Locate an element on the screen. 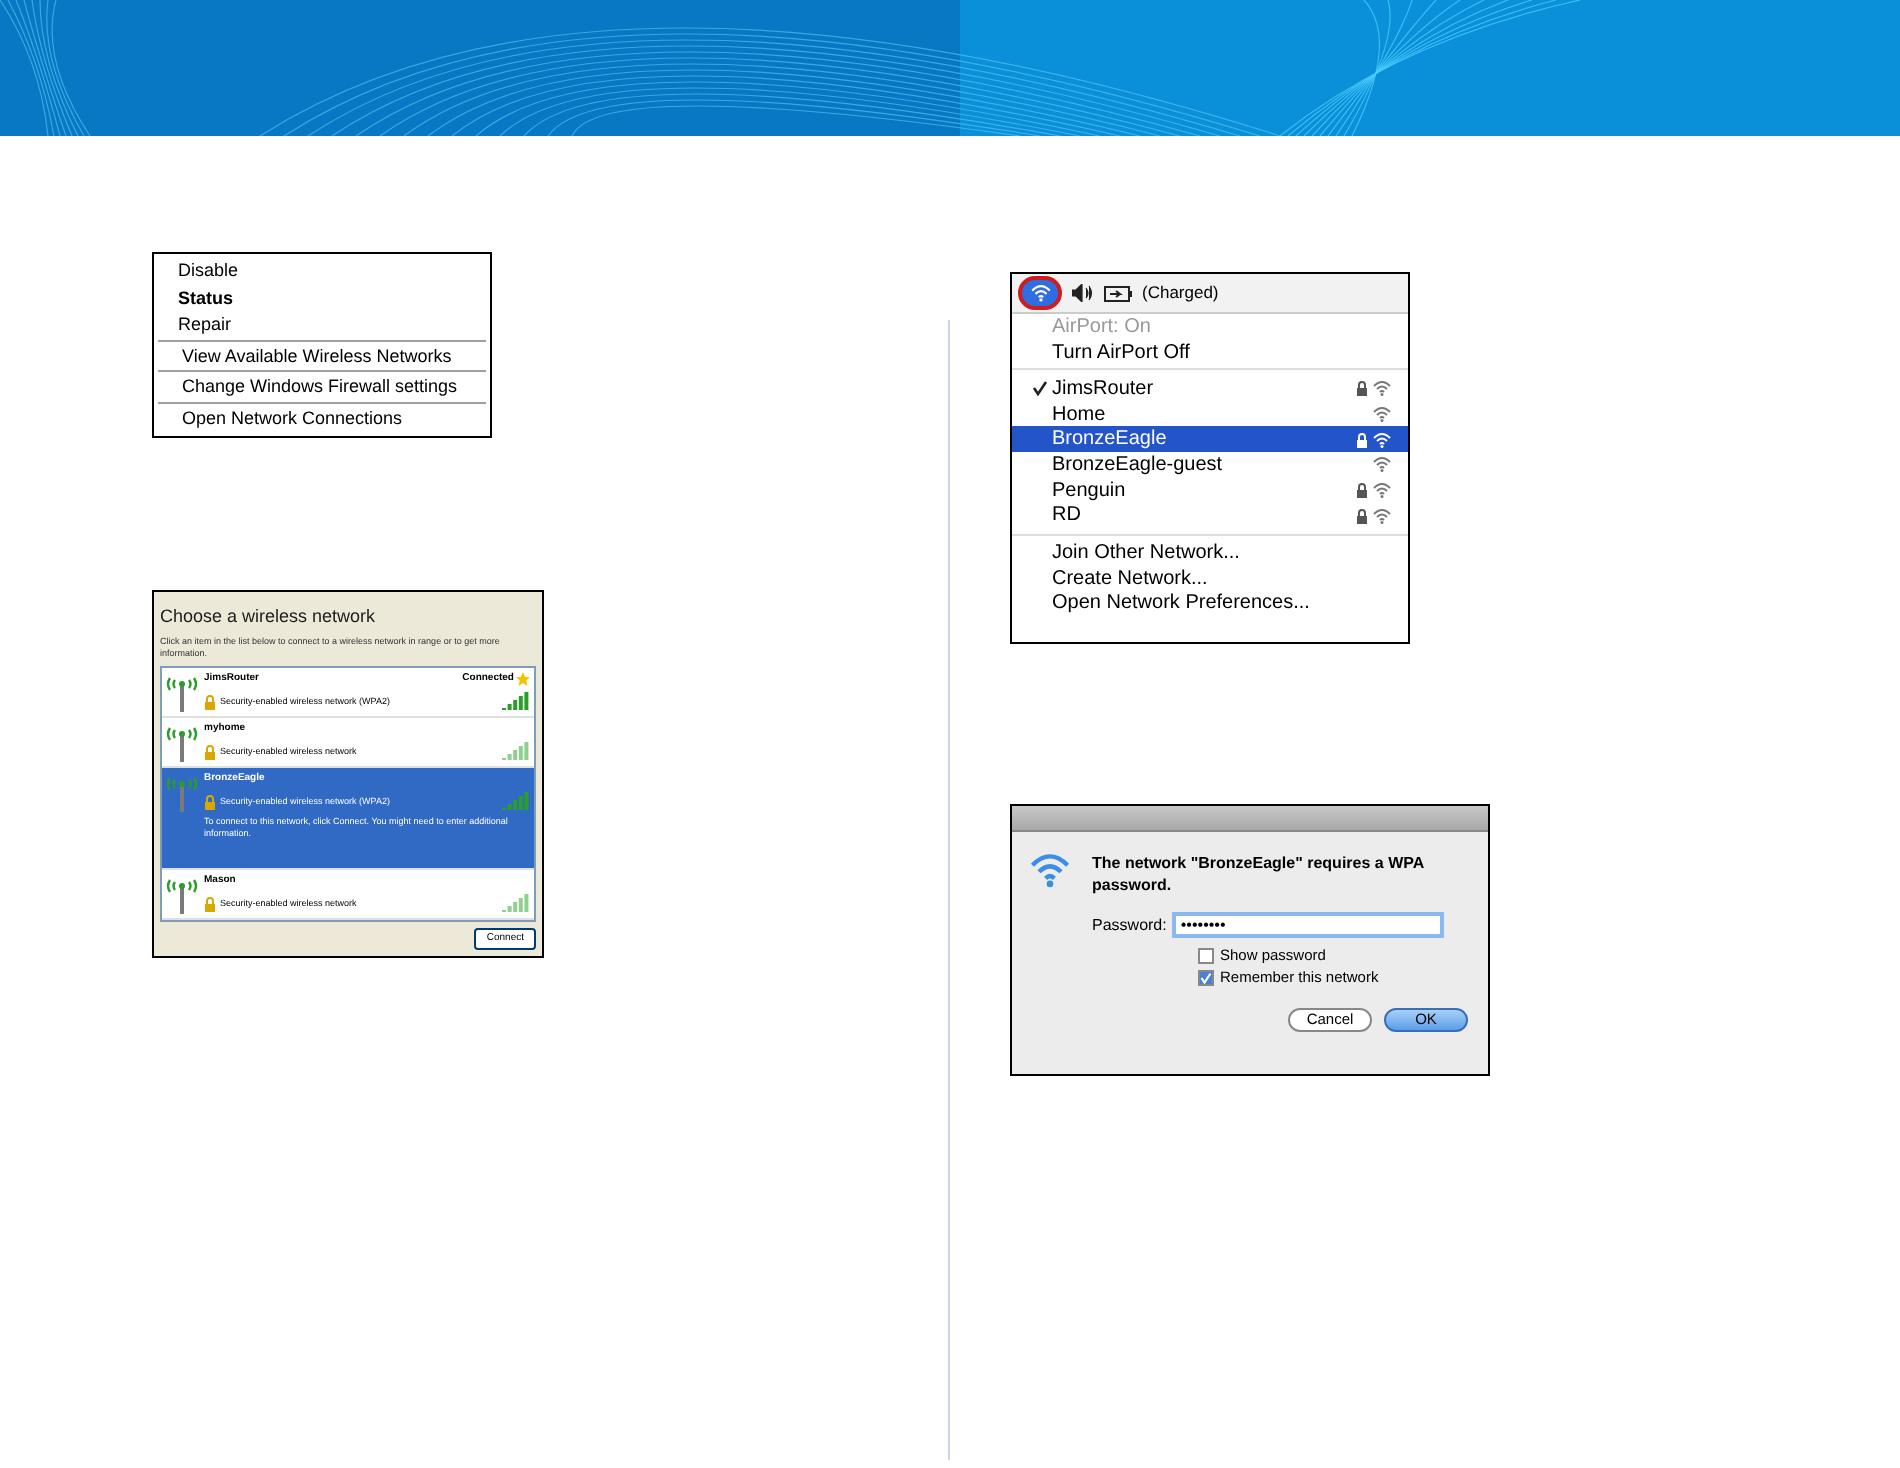 Image resolution: width=1900 pixels, height=1468 pixels. speaker-icon is located at coordinates (1083, 293).